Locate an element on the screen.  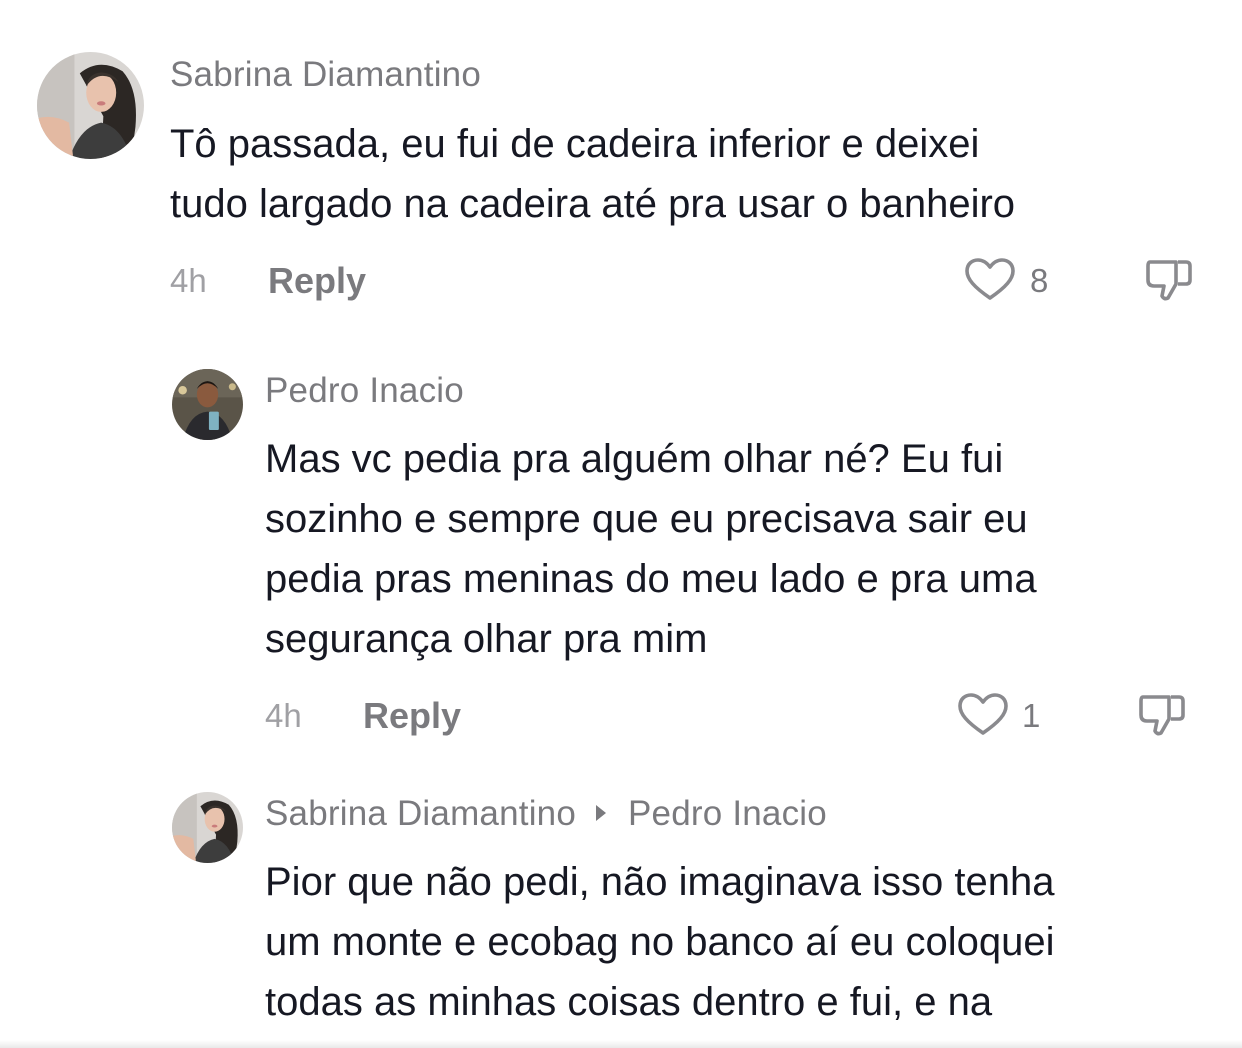
comment-actions: 4h Reply 1 is located at coordinates (730, 720).